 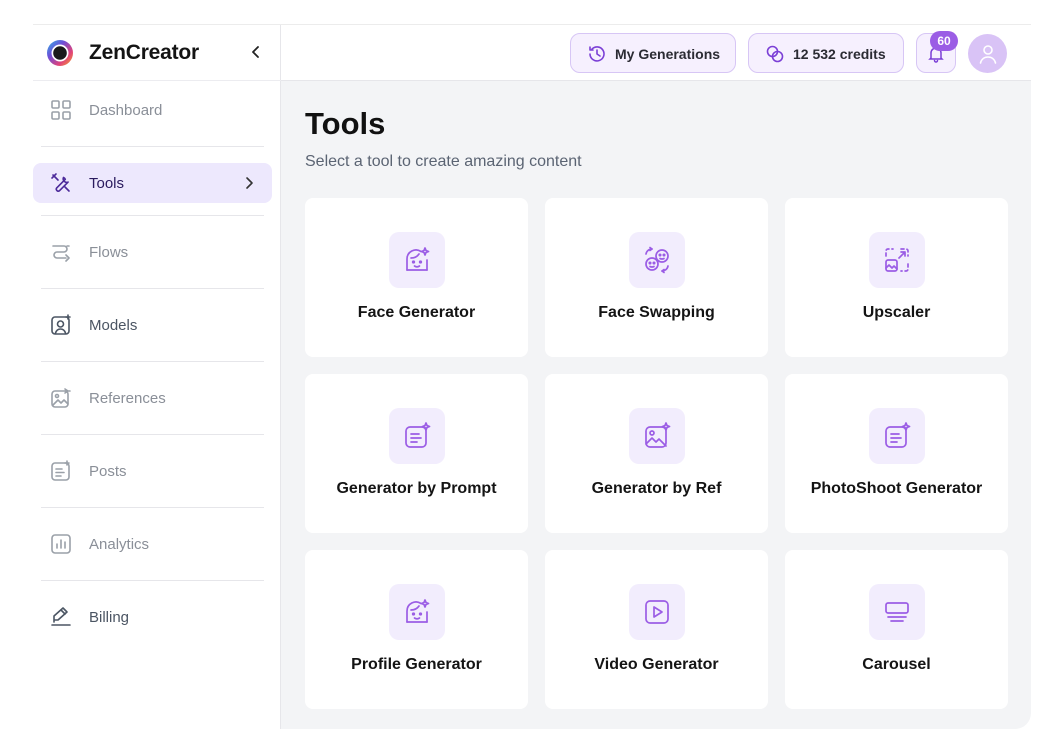 I want to click on notifications-count-badge: 60, so click(x=944, y=41).